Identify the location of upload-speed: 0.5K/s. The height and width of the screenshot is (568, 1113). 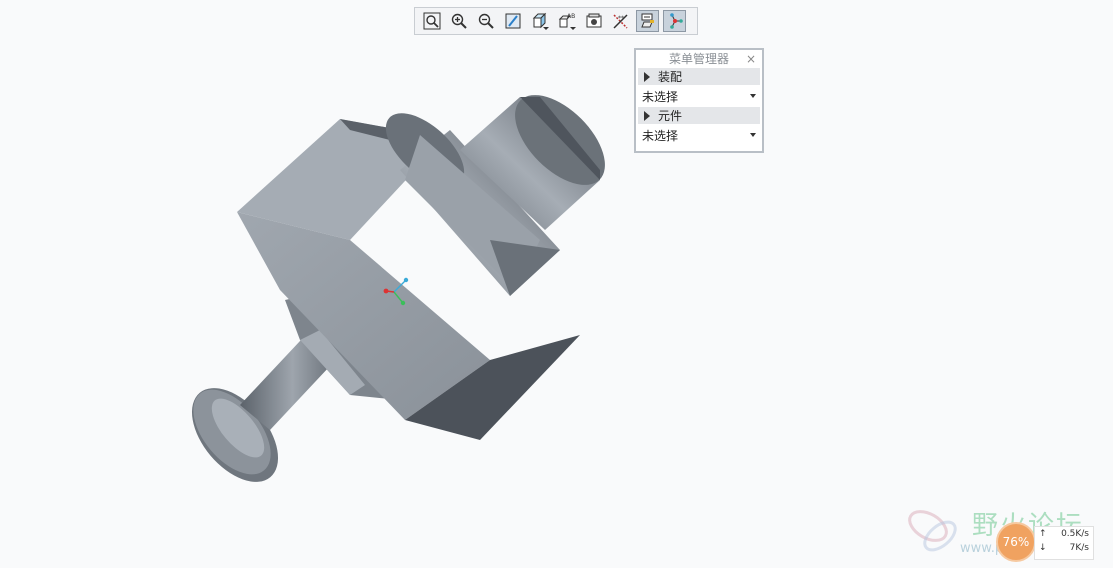
(1075, 534).